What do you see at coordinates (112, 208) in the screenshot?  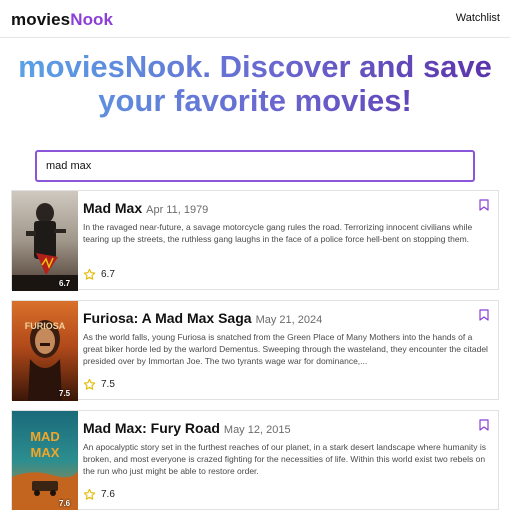 I see `movie-title: Mad Max` at bounding box center [112, 208].